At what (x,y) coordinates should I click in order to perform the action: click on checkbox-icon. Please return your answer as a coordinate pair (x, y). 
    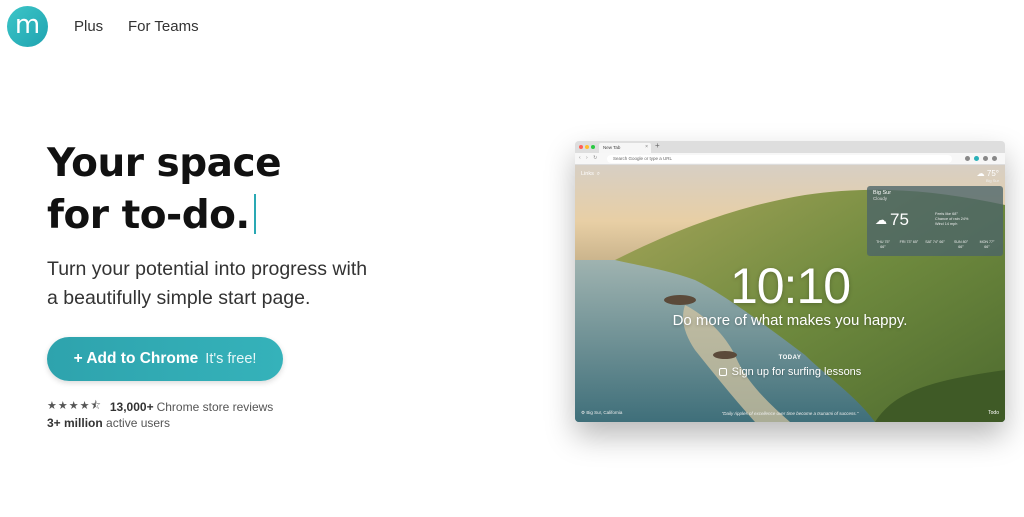
    Looking at the image, I should click on (722, 372).